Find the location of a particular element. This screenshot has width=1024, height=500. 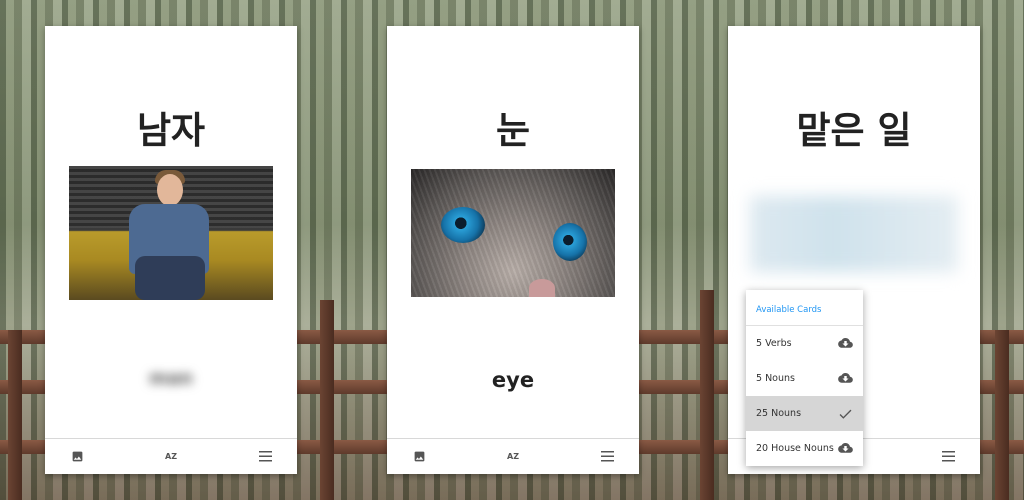

menu-item-5-nouns: 5 Nouns is located at coordinates (804, 378).